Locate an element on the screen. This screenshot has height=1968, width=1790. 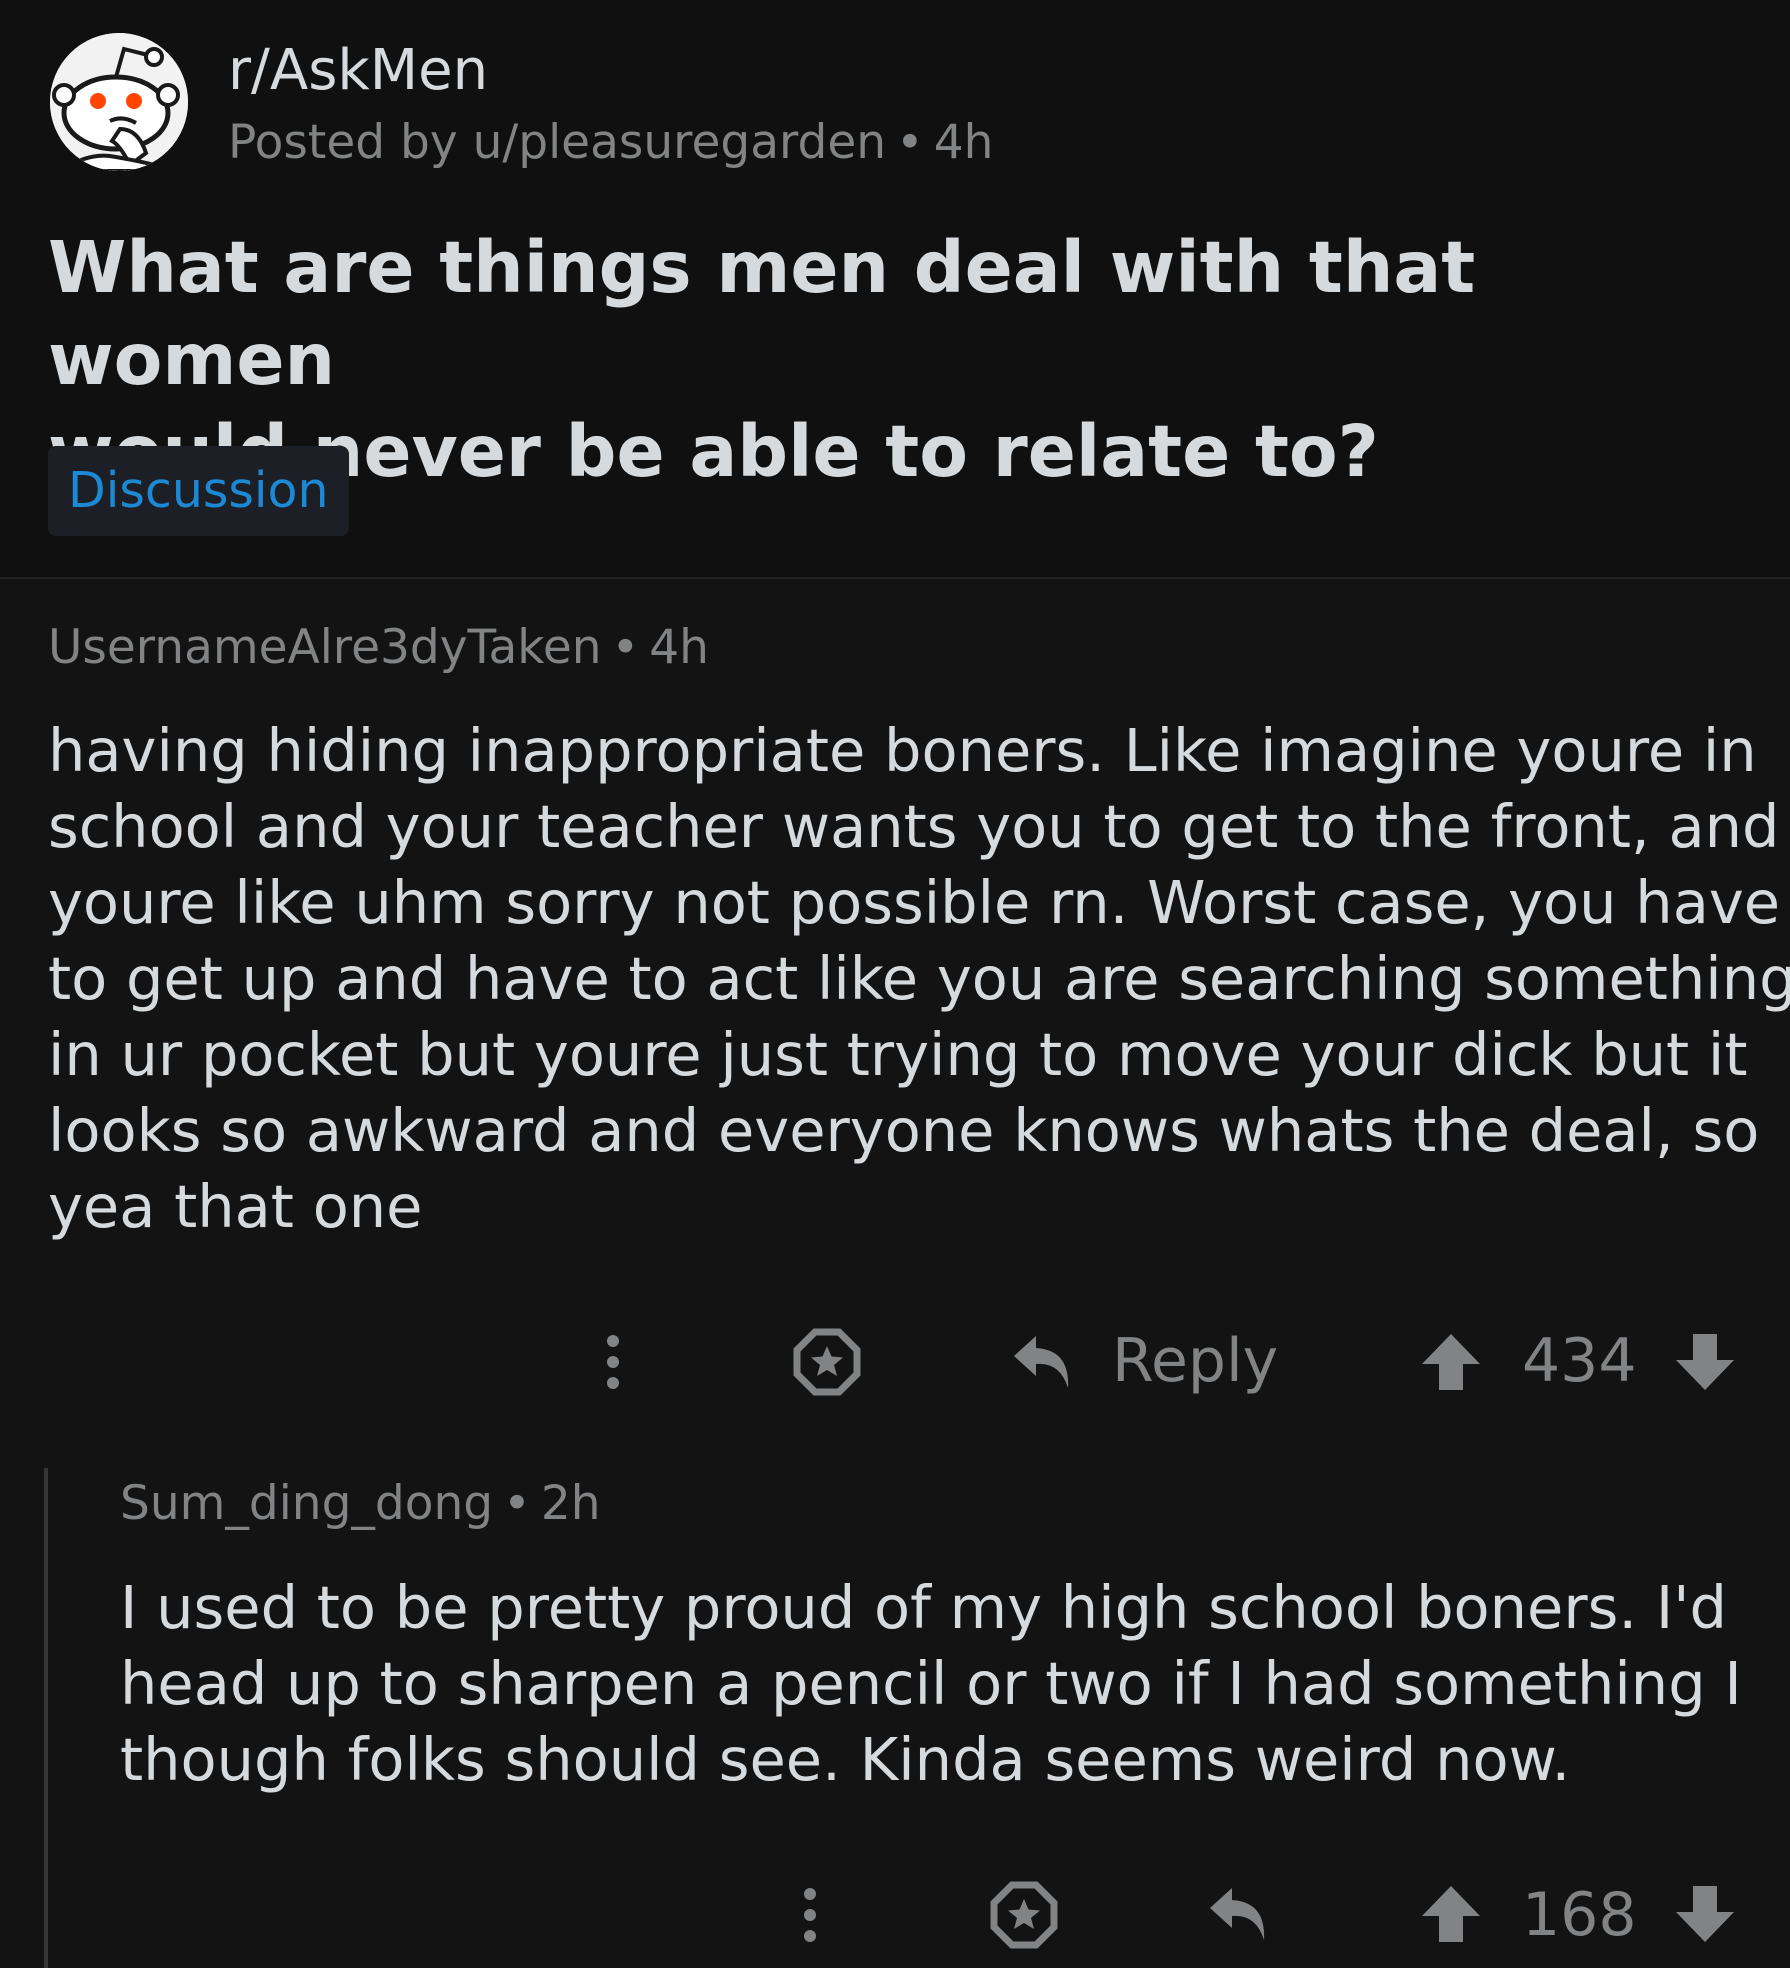
comment-age: 4h is located at coordinates (679, 647).